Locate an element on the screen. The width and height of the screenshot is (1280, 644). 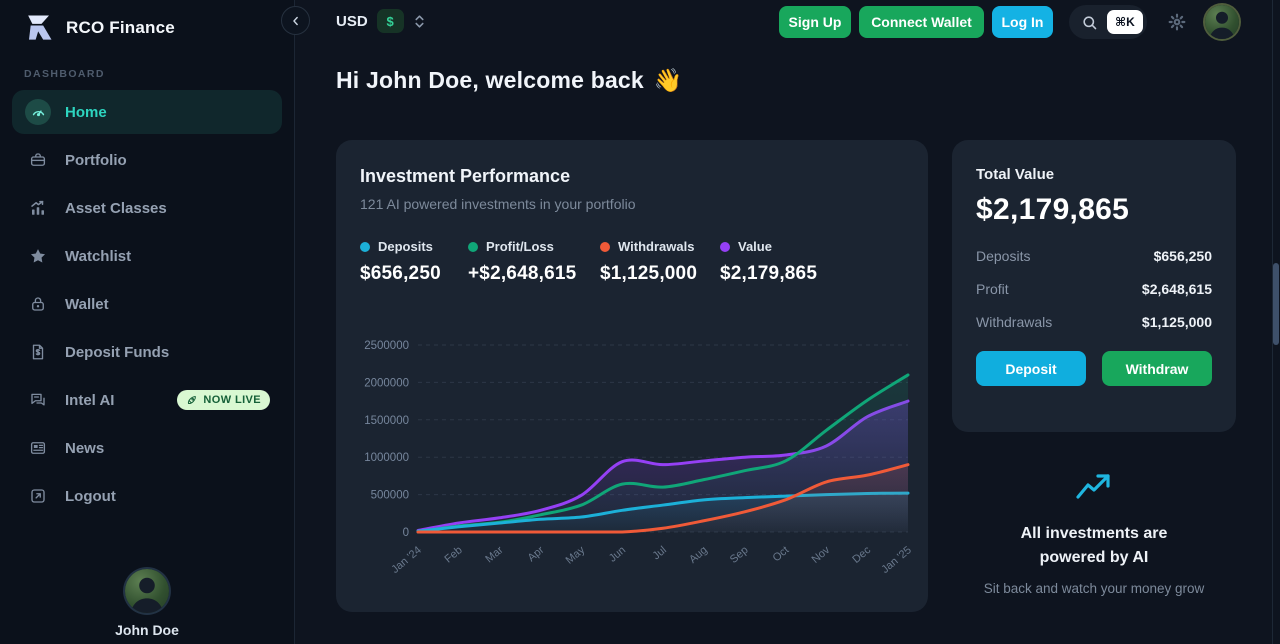
sidebar-item-label: Deposit Funds is located at coordinates (117, 352).